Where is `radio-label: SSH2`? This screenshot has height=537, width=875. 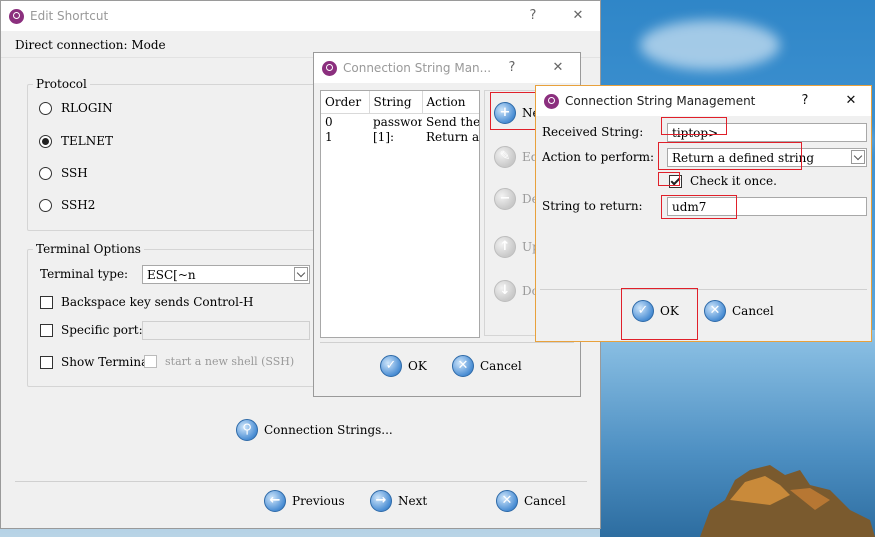 radio-label: SSH2 is located at coordinates (78, 205).